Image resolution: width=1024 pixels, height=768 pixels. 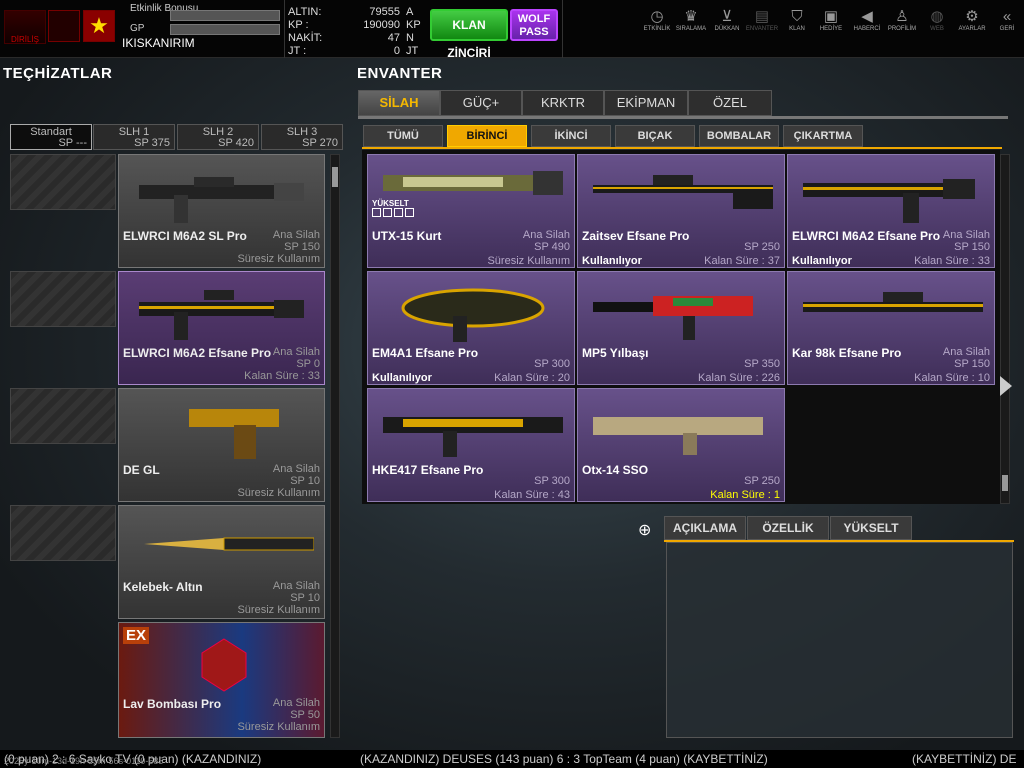 What do you see at coordinates (410, 38) in the screenshot?
I see `currency-unit: N` at bounding box center [410, 38].